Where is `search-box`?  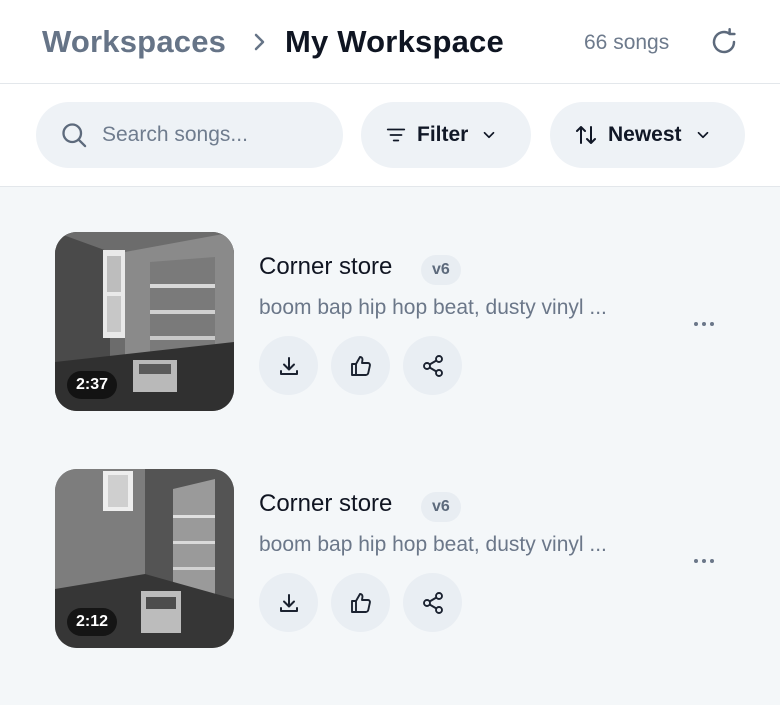
search-box is located at coordinates (189, 135).